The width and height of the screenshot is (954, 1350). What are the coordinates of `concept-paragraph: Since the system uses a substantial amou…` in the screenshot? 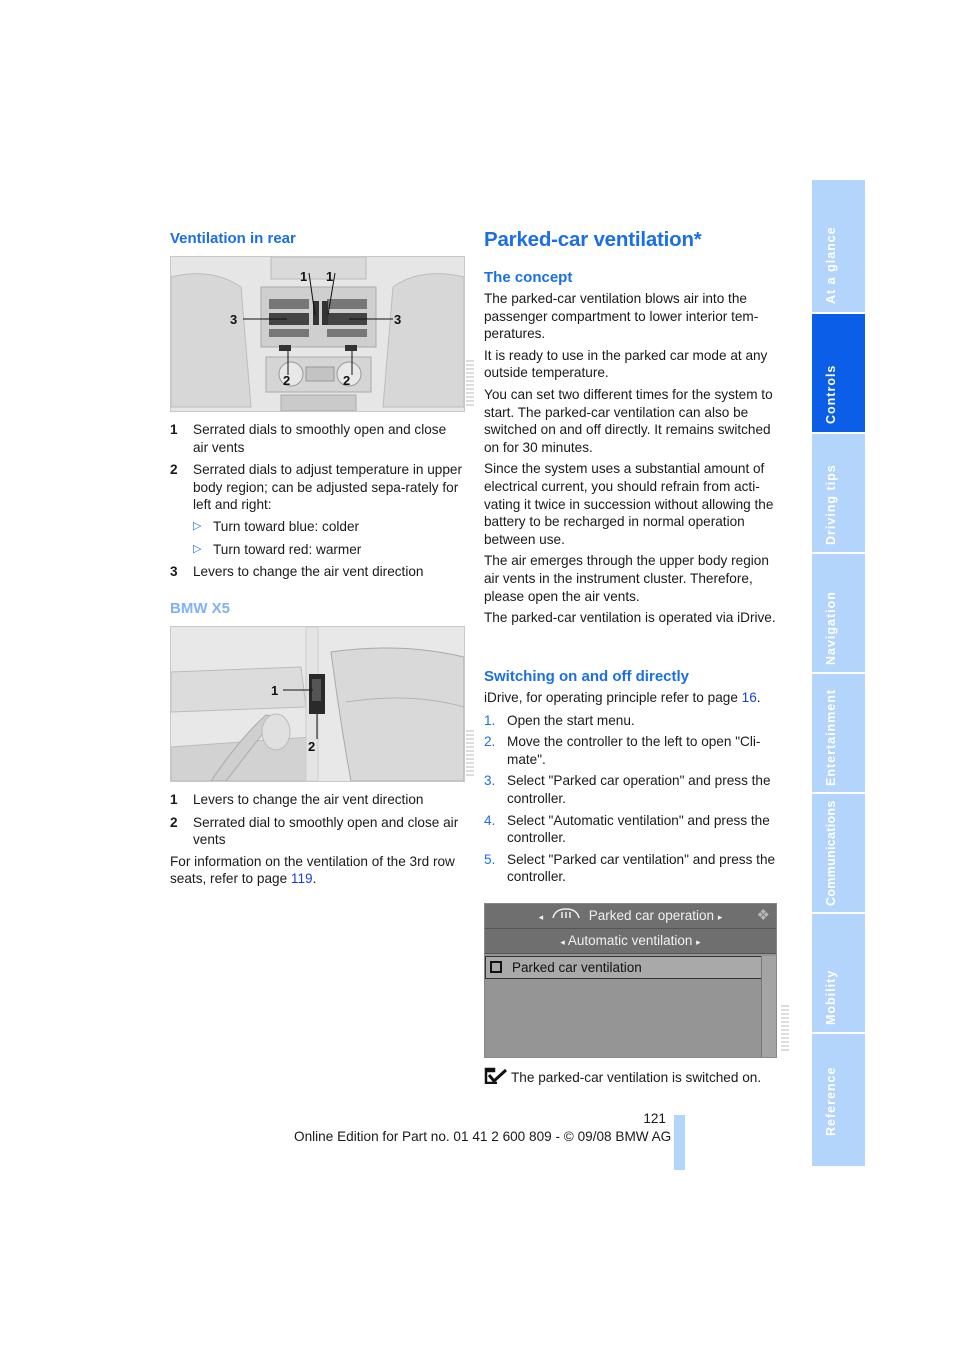 It's located at (629, 504).